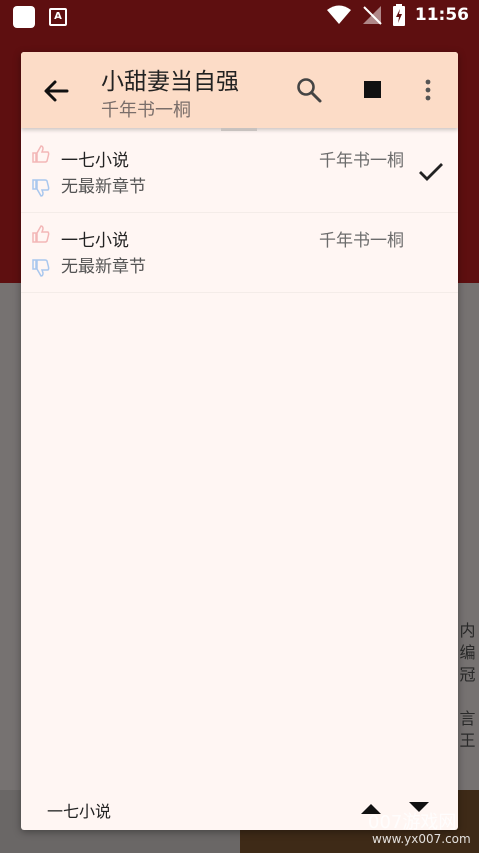 The height and width of the screenshot is (853, 479). Describe the element at coordinates (421, 839) in the screenshot. I see `watermark-url: www.yx007.com` at that location.